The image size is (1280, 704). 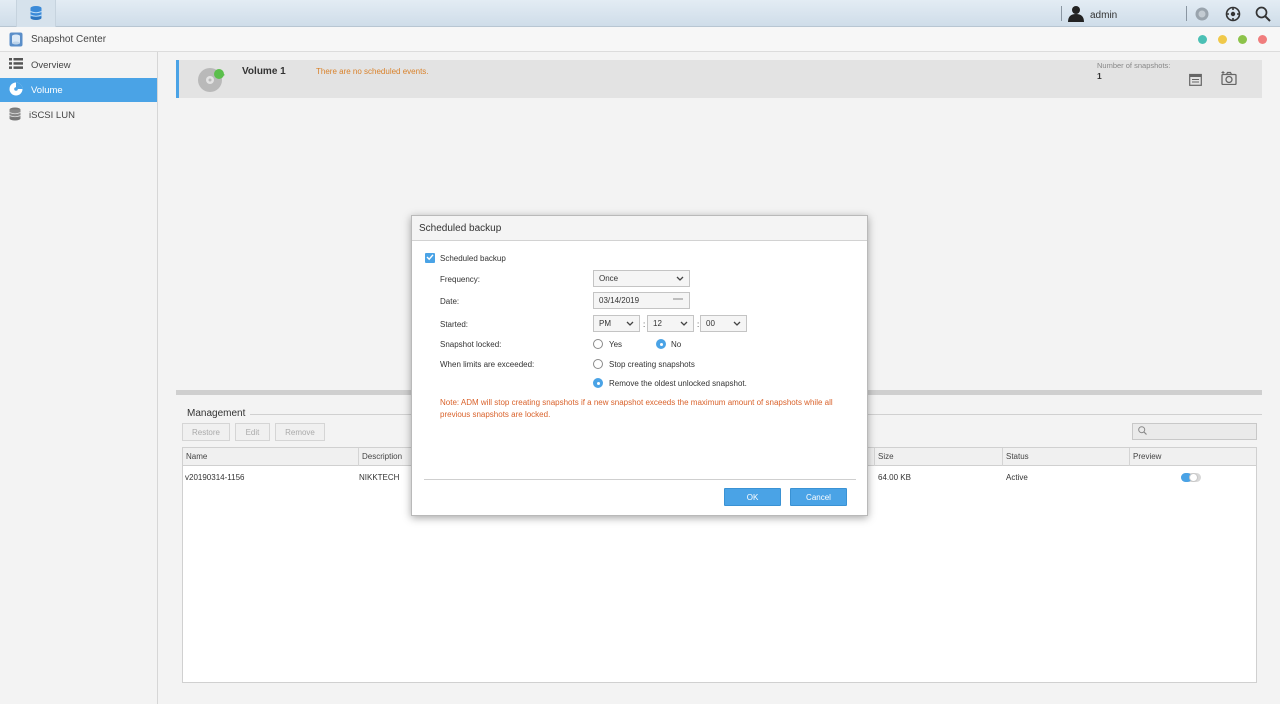 I want to click on take-snapshot-button, so click(x=1229, y=79).